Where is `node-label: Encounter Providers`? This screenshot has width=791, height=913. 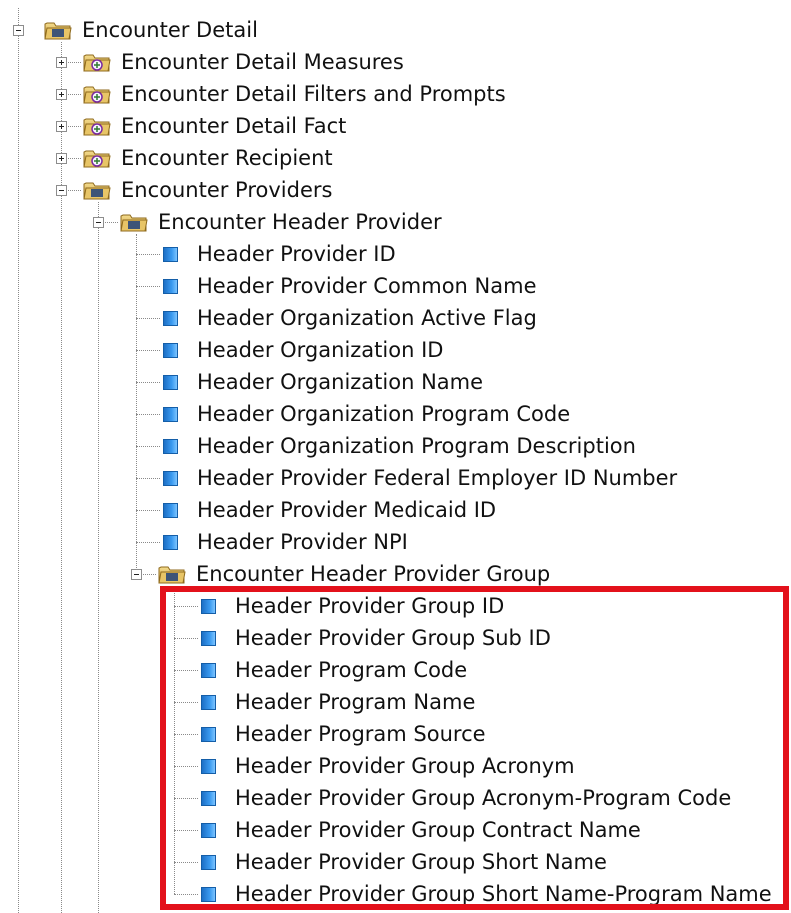 node-label: Encounter Providers is located at coordinates (227, 190).